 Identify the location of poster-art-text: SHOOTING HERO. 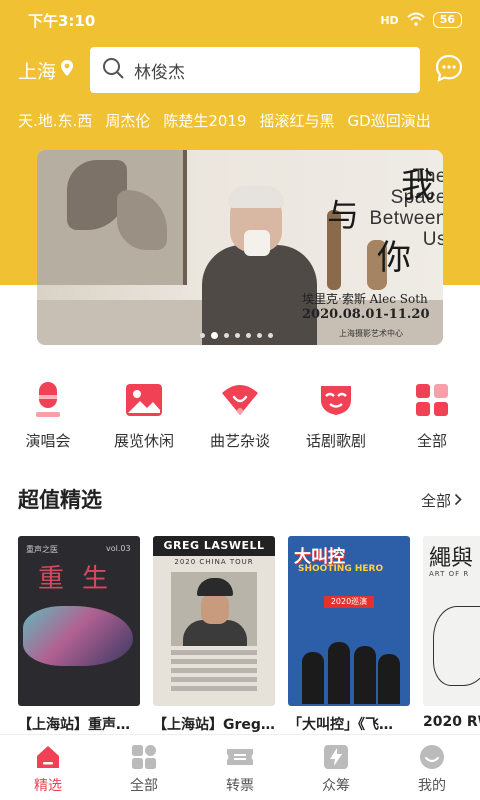
(341, 569).